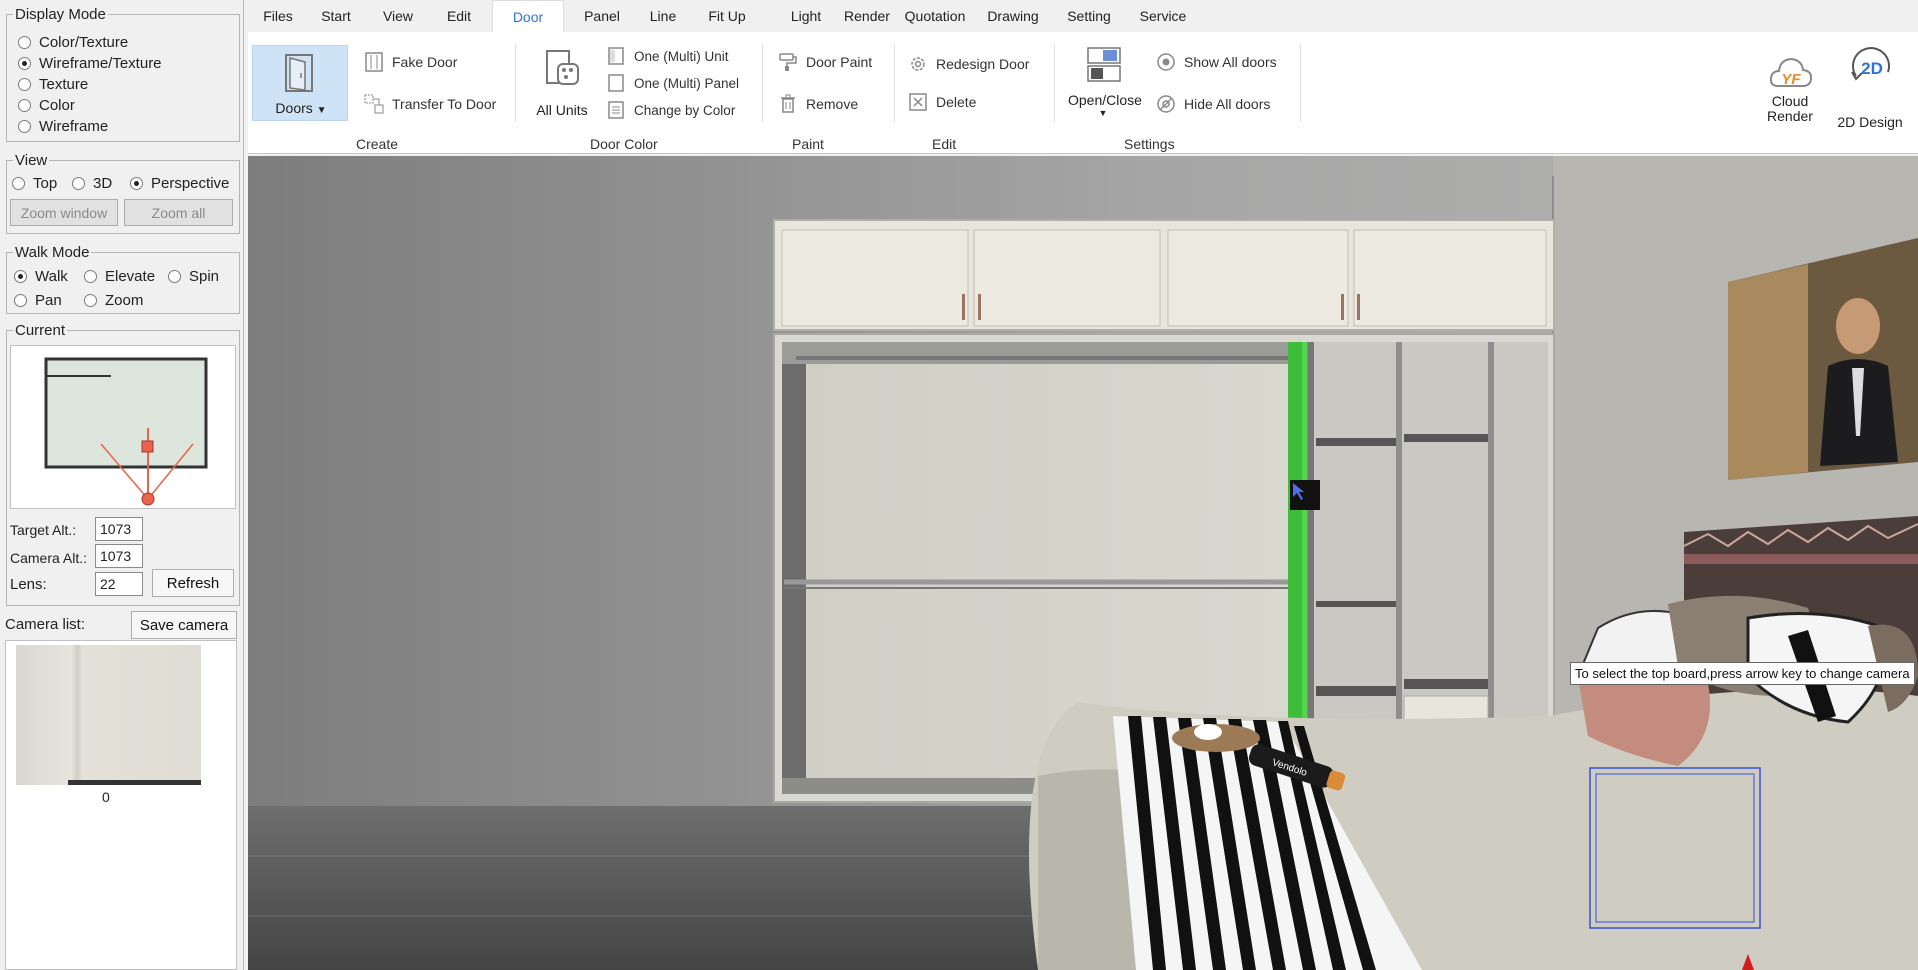 The image size is (1918, 970). I want to click on camera-minimap, so click(123, 427).